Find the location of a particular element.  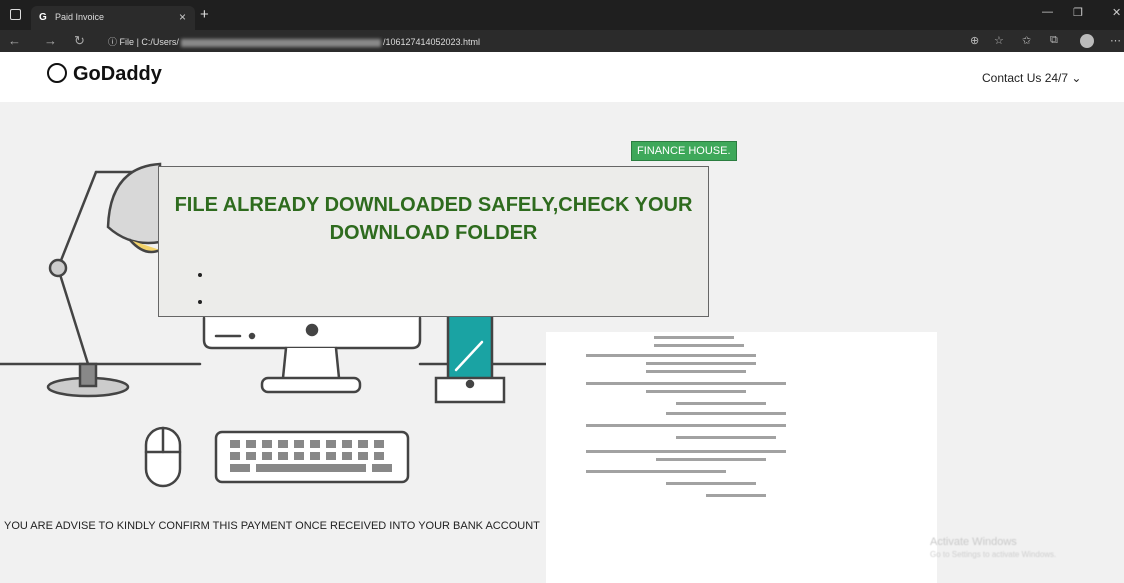

new-tab-icon: + is located at coordinates (204, 14).